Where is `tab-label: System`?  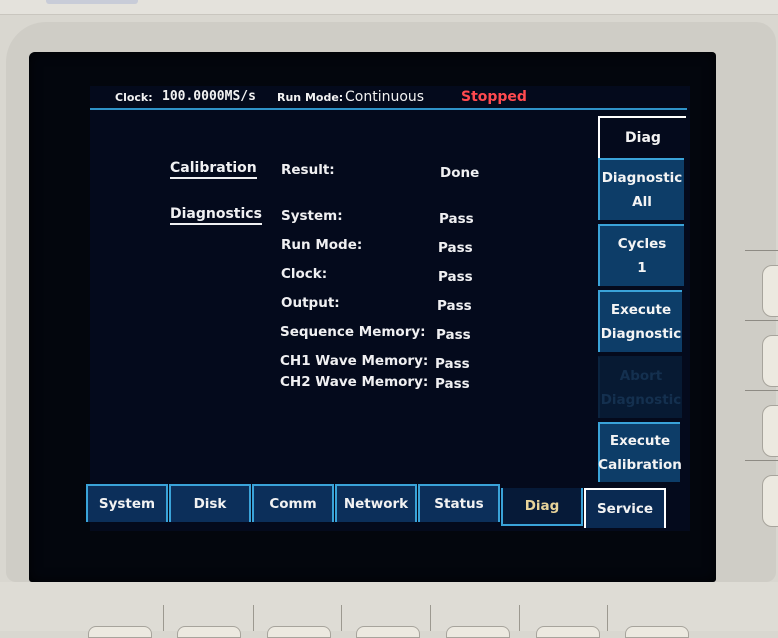
tab-label: System is located at coordinates (127, 504).